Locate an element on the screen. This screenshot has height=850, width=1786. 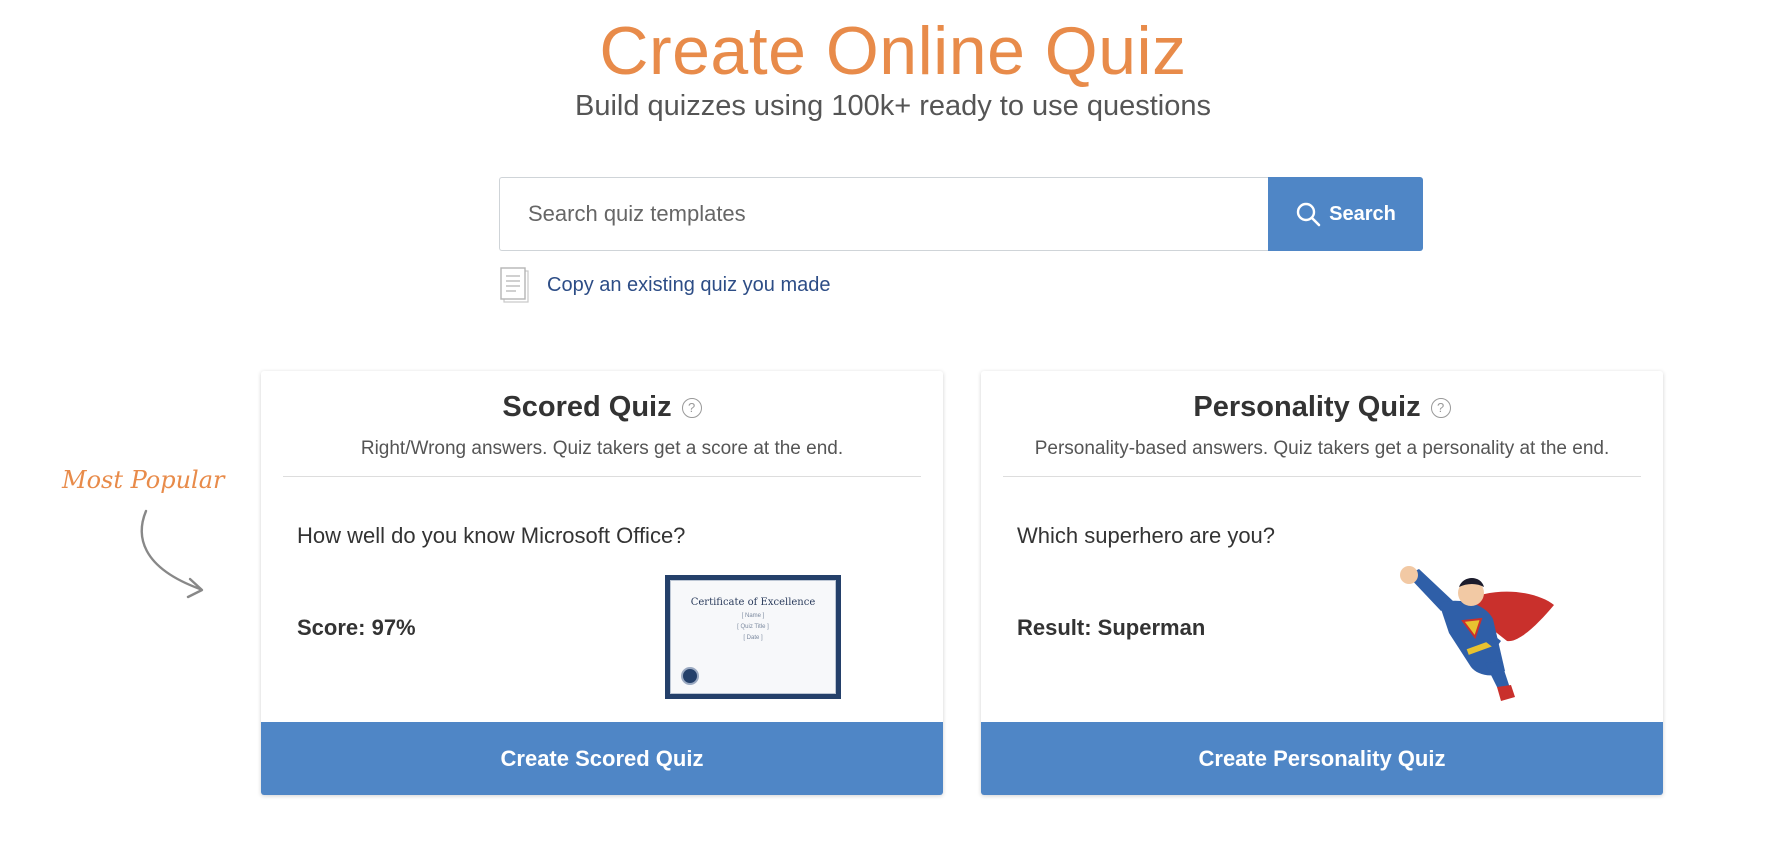
example-result: Result: Superman is located at coordinates (1111, 627).